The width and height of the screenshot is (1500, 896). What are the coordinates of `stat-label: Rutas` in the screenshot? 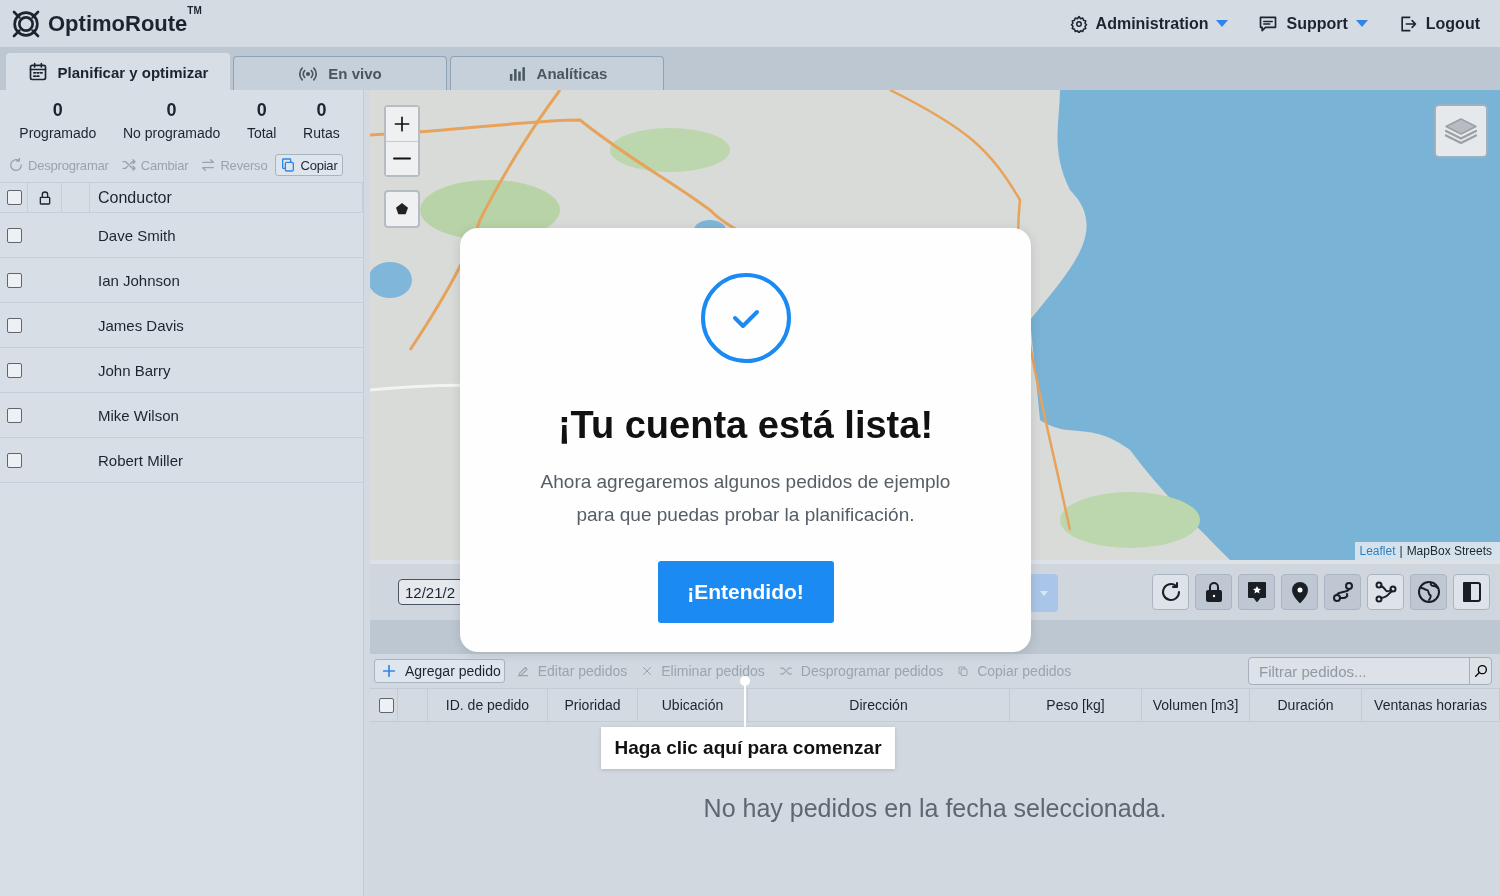 It's located at (321, 133).